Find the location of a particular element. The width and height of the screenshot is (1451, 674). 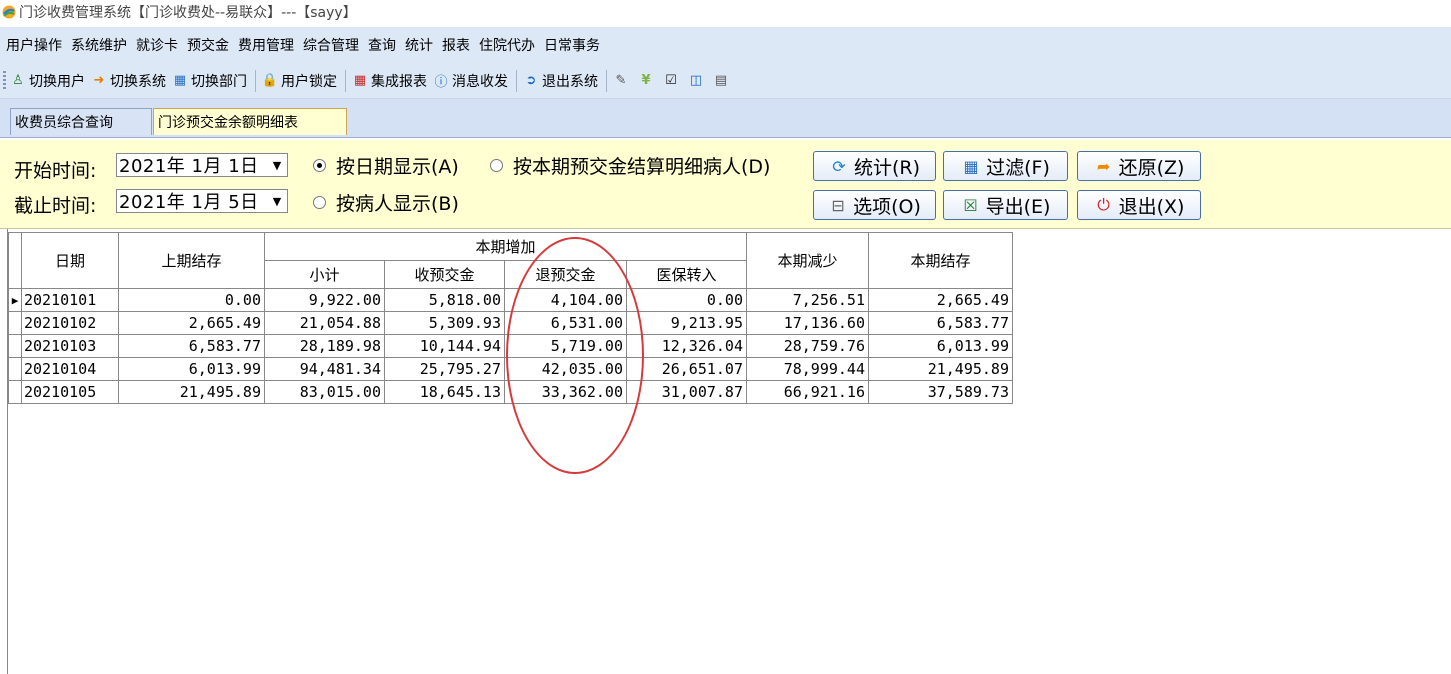

switch-user-button: ♙ 切换用户 is located at coordinates (47, 81).